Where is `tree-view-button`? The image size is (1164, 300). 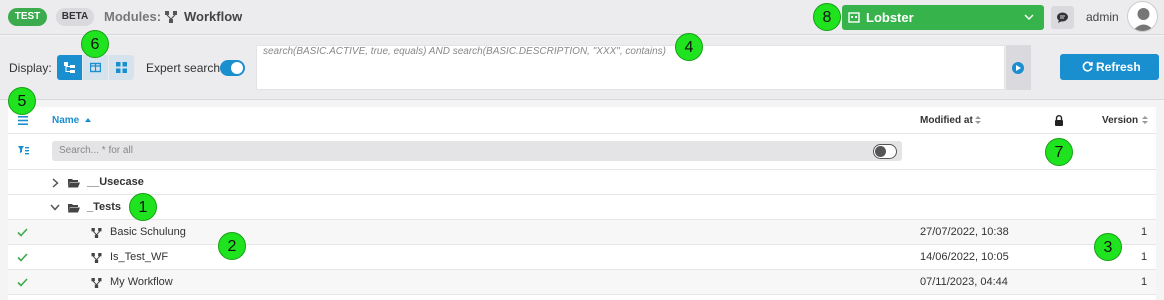
tree-view-button is located at coordinates (69, 67).